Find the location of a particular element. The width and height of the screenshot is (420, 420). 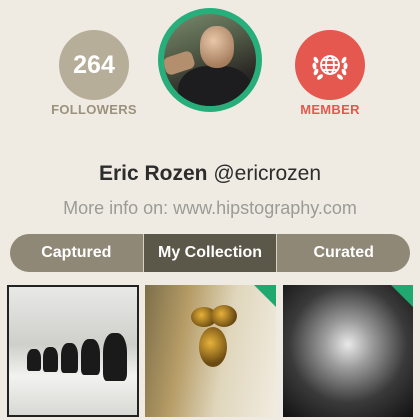

member-stat is located at coordinates (330, 65).